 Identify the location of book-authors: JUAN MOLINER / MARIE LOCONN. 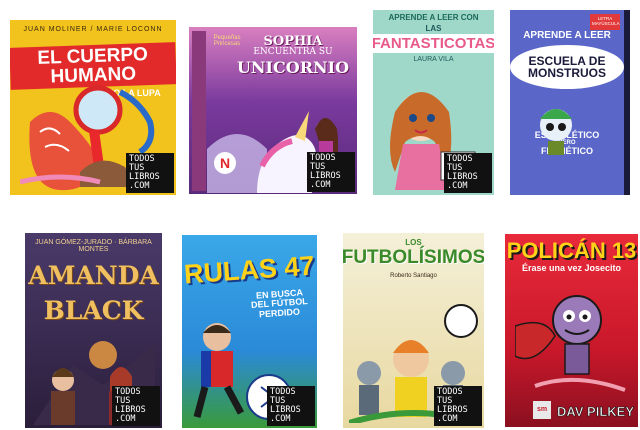
(93, 29).